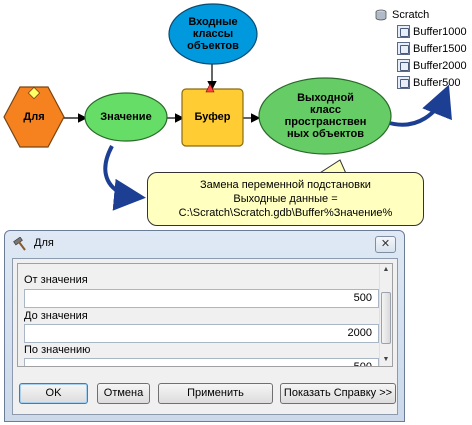 Image resolution: width=472 pixels, height=425 pixels. Describe the element at coordinates (56, 280) in the screenshot. I see `param-label-from: От значения` at that location.